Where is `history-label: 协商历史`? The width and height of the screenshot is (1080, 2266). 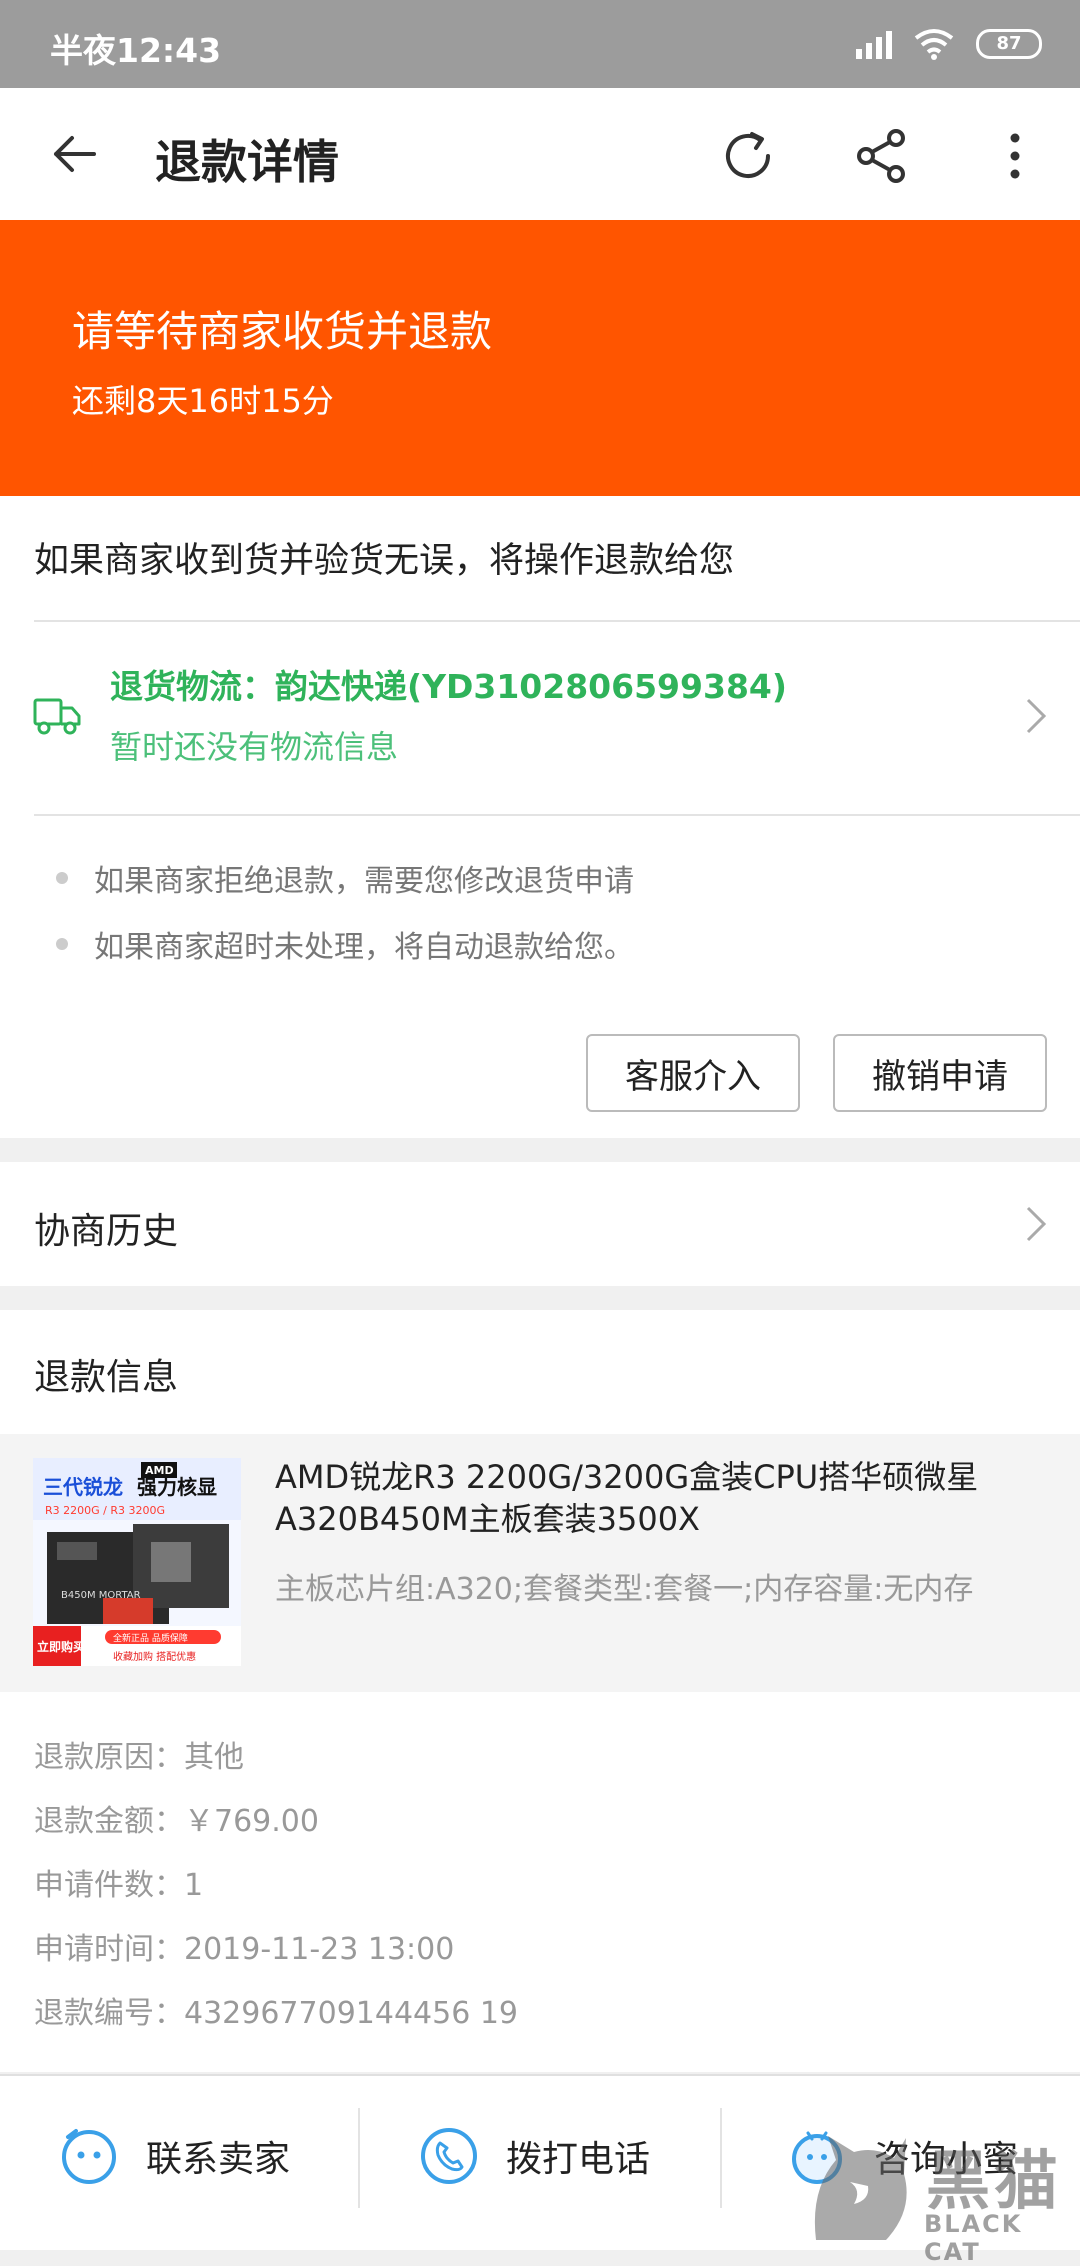 history-label: 协商历史 is located at coordinates (106, 1231).